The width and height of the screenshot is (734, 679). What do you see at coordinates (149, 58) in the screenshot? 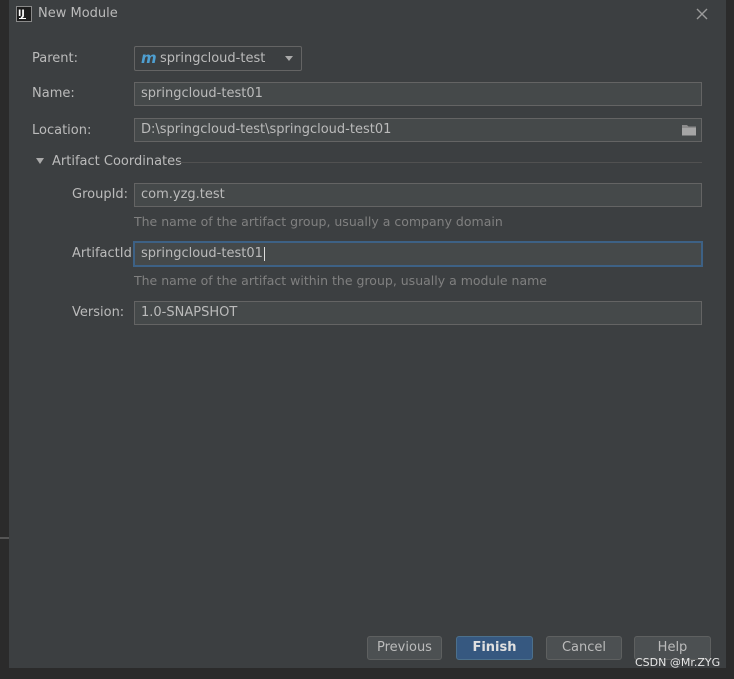
I see `maven-icon: m` at bounding box center [149, 58].